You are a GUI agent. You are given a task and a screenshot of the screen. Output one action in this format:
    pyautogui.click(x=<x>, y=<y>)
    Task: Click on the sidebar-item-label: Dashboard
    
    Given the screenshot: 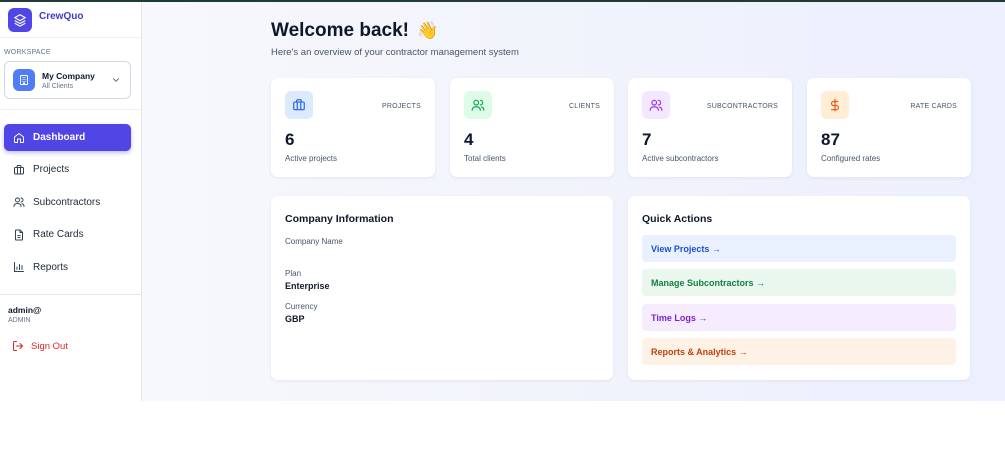 What is the action you would take?
    pyautogui.click(x=59, y=137)
    